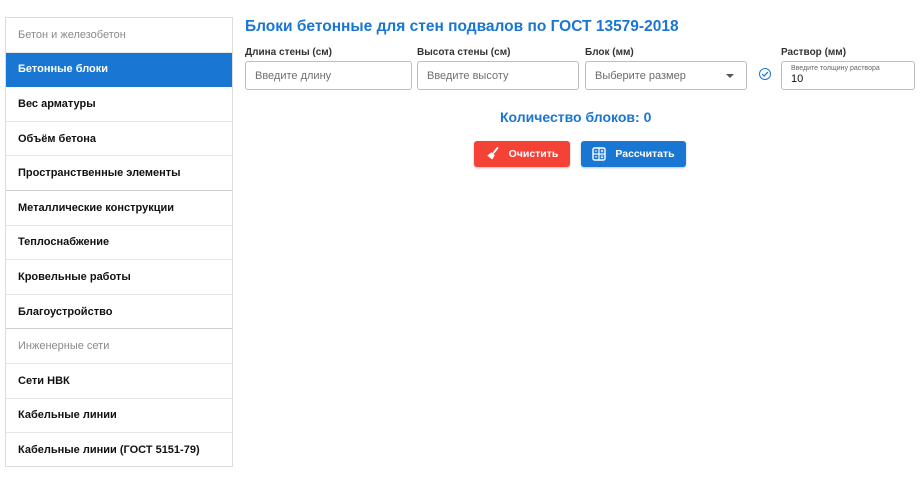  What do you see at coordinates (119, 381) in the screenshot?
I see `sidebar-item-water-sewer: Сети НВК` at bounding box center [119, 381].